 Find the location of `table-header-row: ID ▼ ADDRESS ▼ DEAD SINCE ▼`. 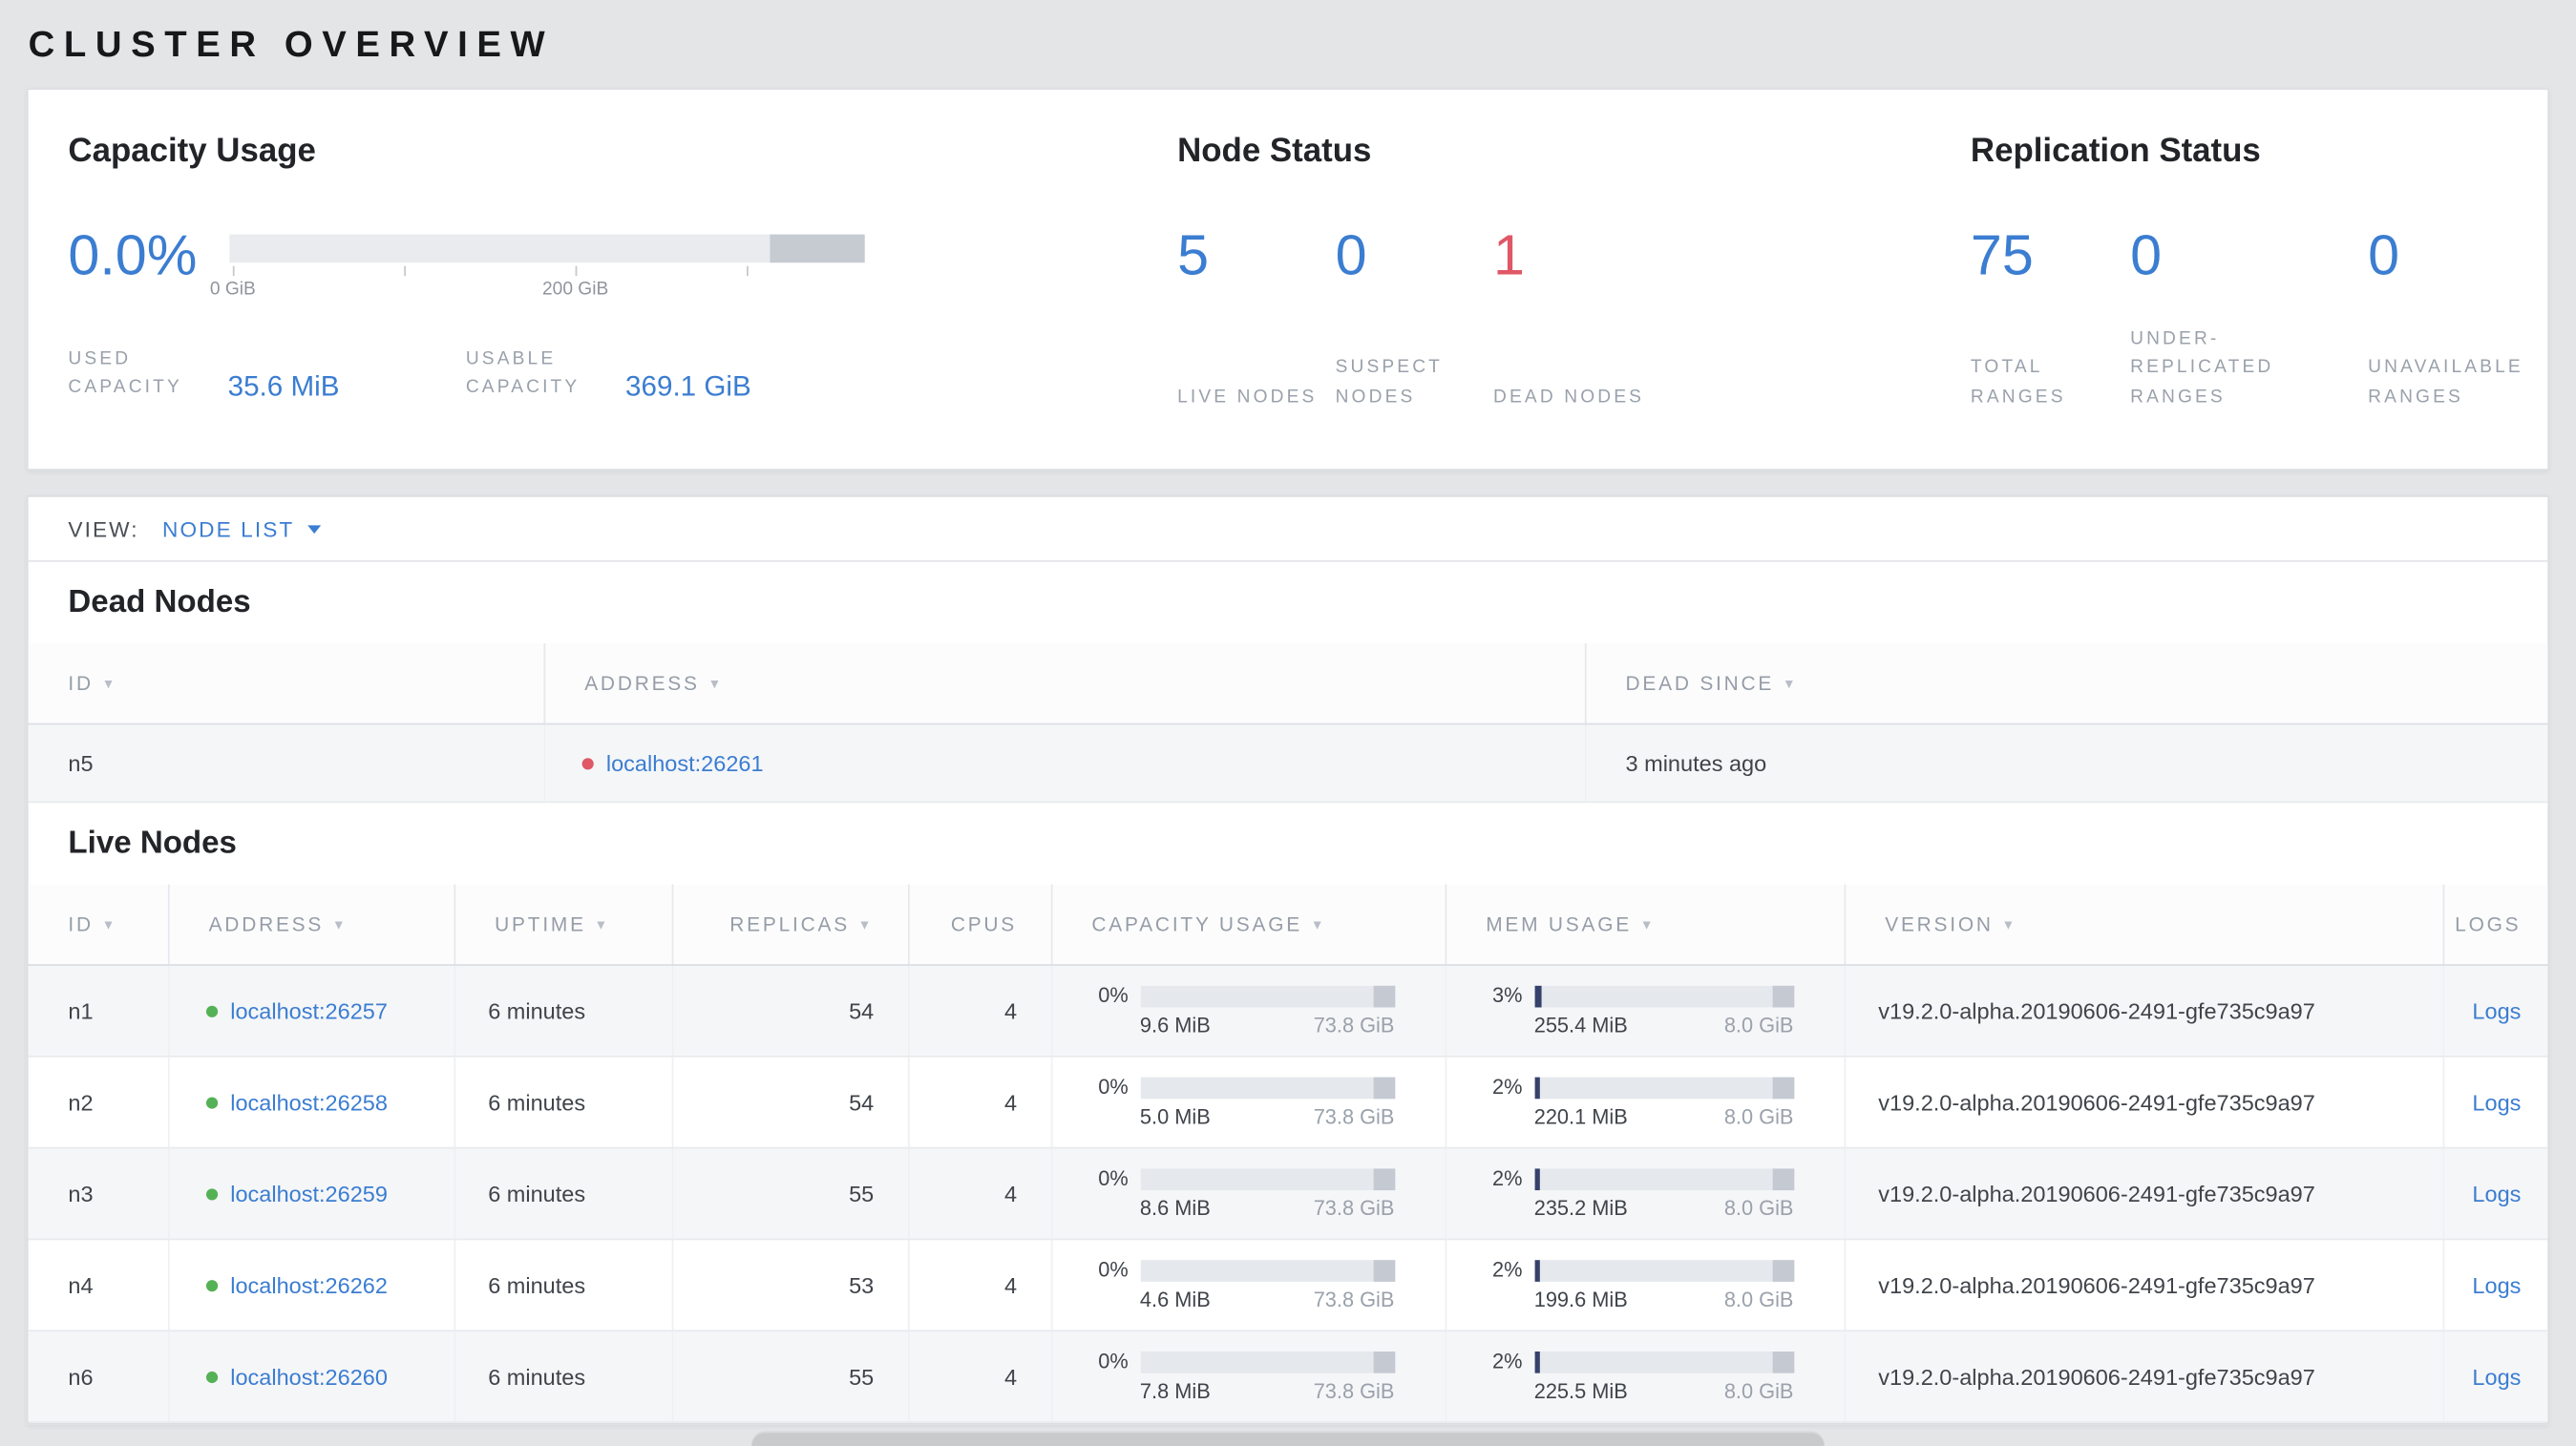

table-header-row: ID ▼ ADDRESS ▼ DEAD SINCE ▼ is located at coordinates (1288, 684).